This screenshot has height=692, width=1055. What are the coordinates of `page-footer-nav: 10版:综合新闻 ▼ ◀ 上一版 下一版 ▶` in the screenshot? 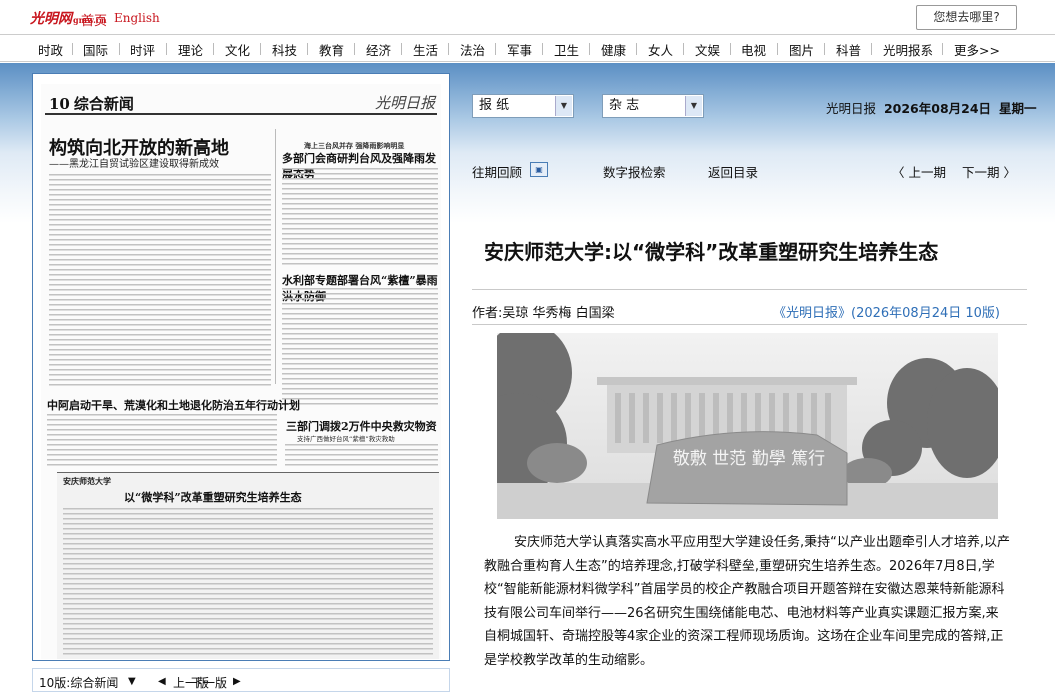 It's located at (241, 680).